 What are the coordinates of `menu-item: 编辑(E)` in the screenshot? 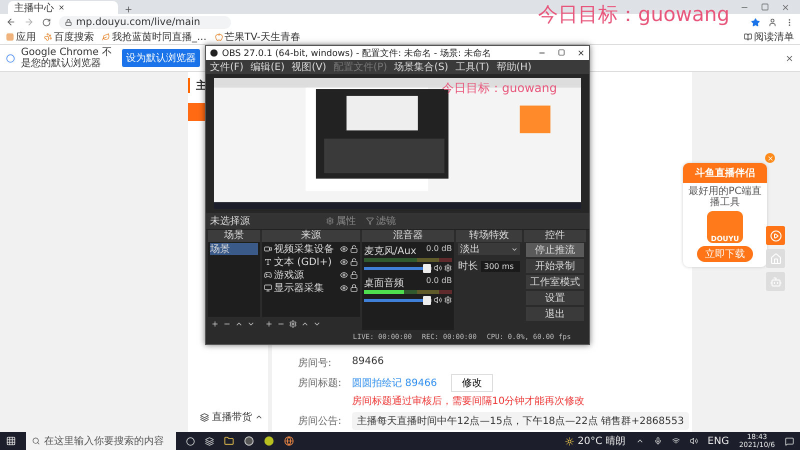 It's located at (267, 67).